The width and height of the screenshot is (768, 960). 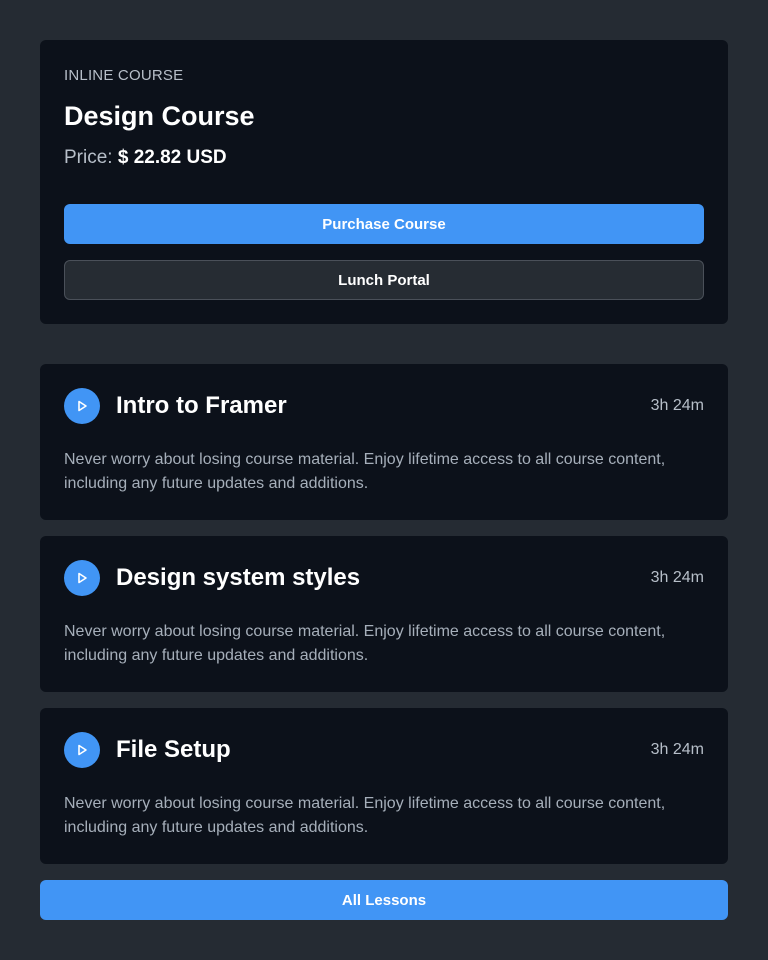 I want to click on lesson-title: Design system styles, so click(x=238, y=577).